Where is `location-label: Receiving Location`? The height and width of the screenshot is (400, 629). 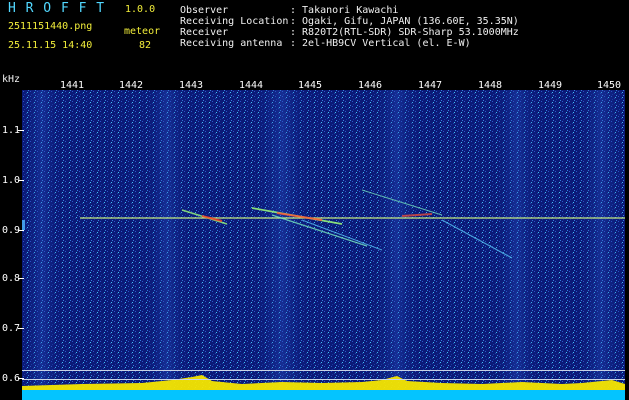 location-label: Receiving Location is located at coordinates (234, 21).